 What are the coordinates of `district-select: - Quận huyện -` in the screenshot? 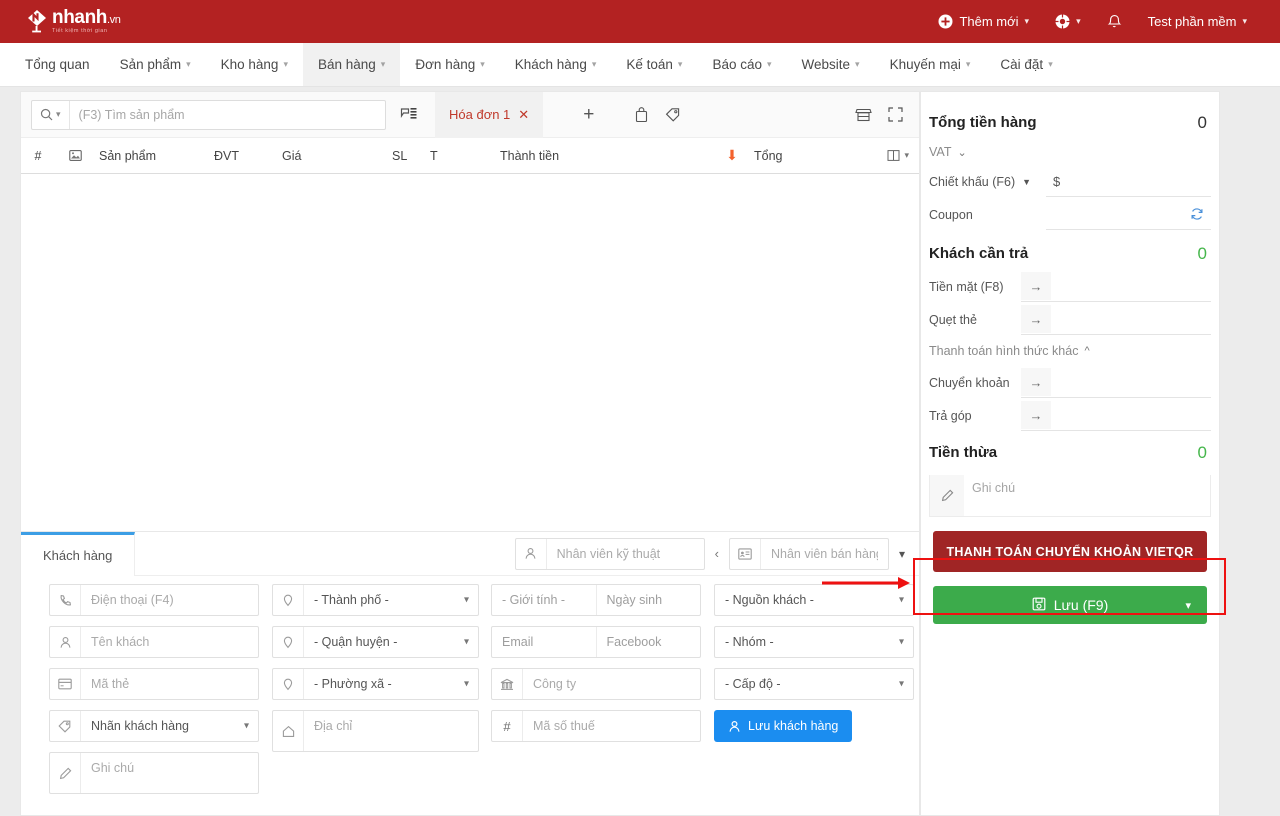 It's located at (391, 642).